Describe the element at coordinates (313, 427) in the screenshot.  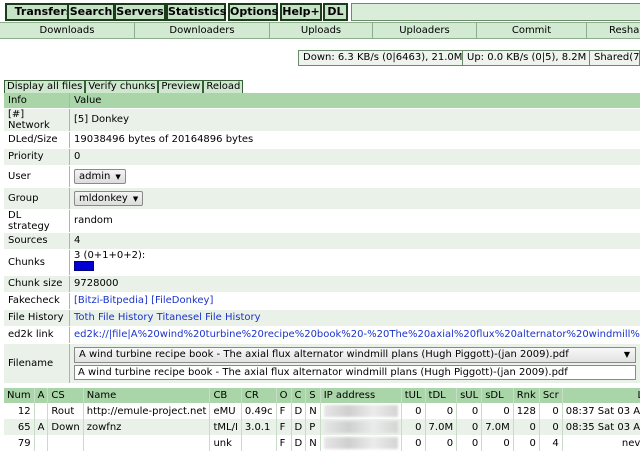
I see `source-s: P` at that location.